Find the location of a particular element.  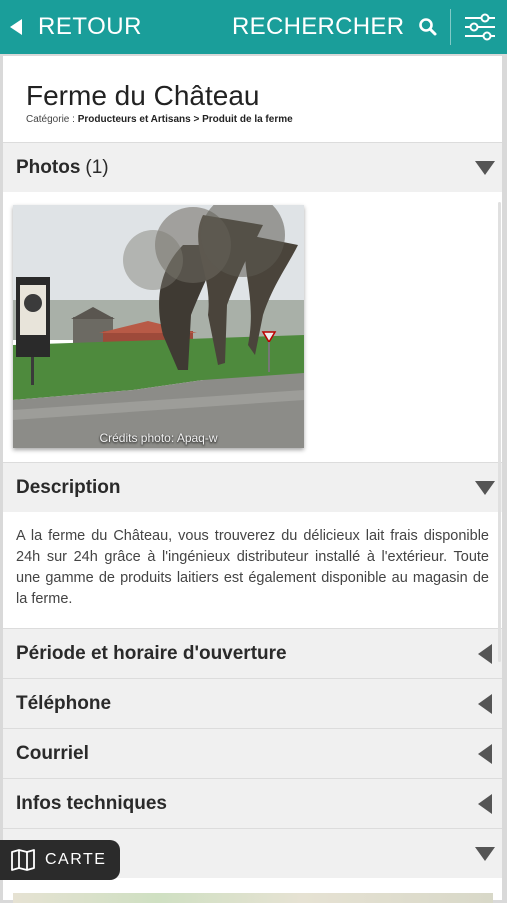

section-photos-label: Photos is located at coordinates (48, 167).